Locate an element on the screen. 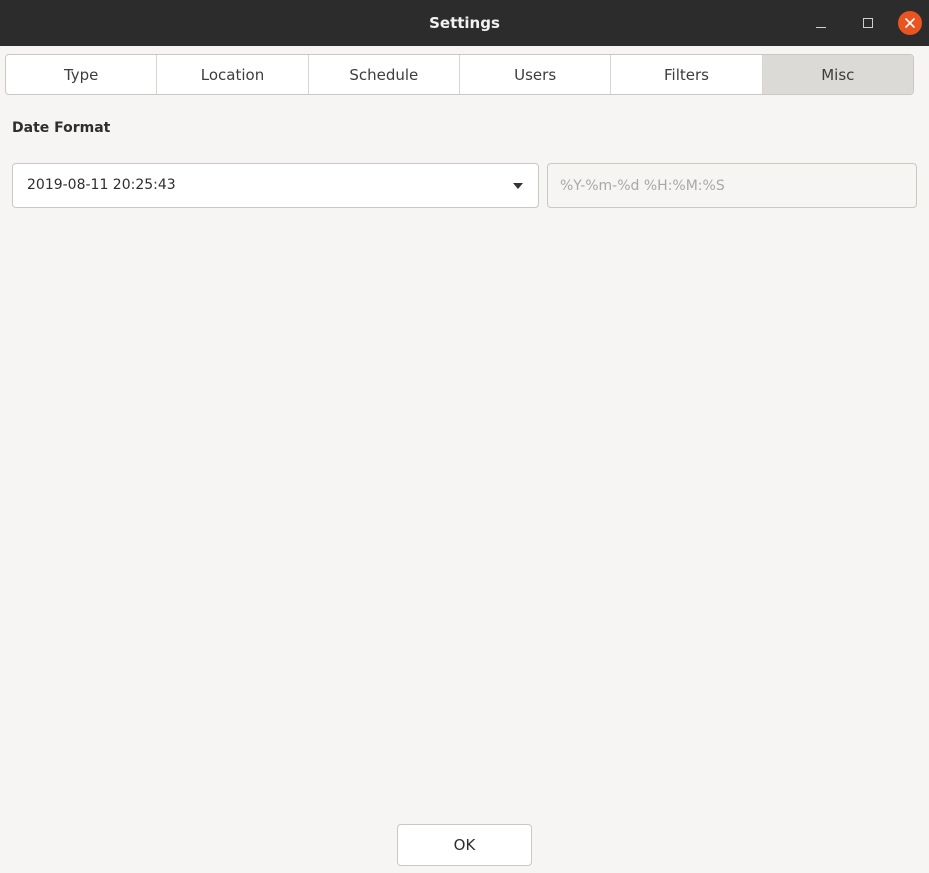  date-format-dropdown: 2019-08-11 20:25:43 is located at coordinates (275, 185).